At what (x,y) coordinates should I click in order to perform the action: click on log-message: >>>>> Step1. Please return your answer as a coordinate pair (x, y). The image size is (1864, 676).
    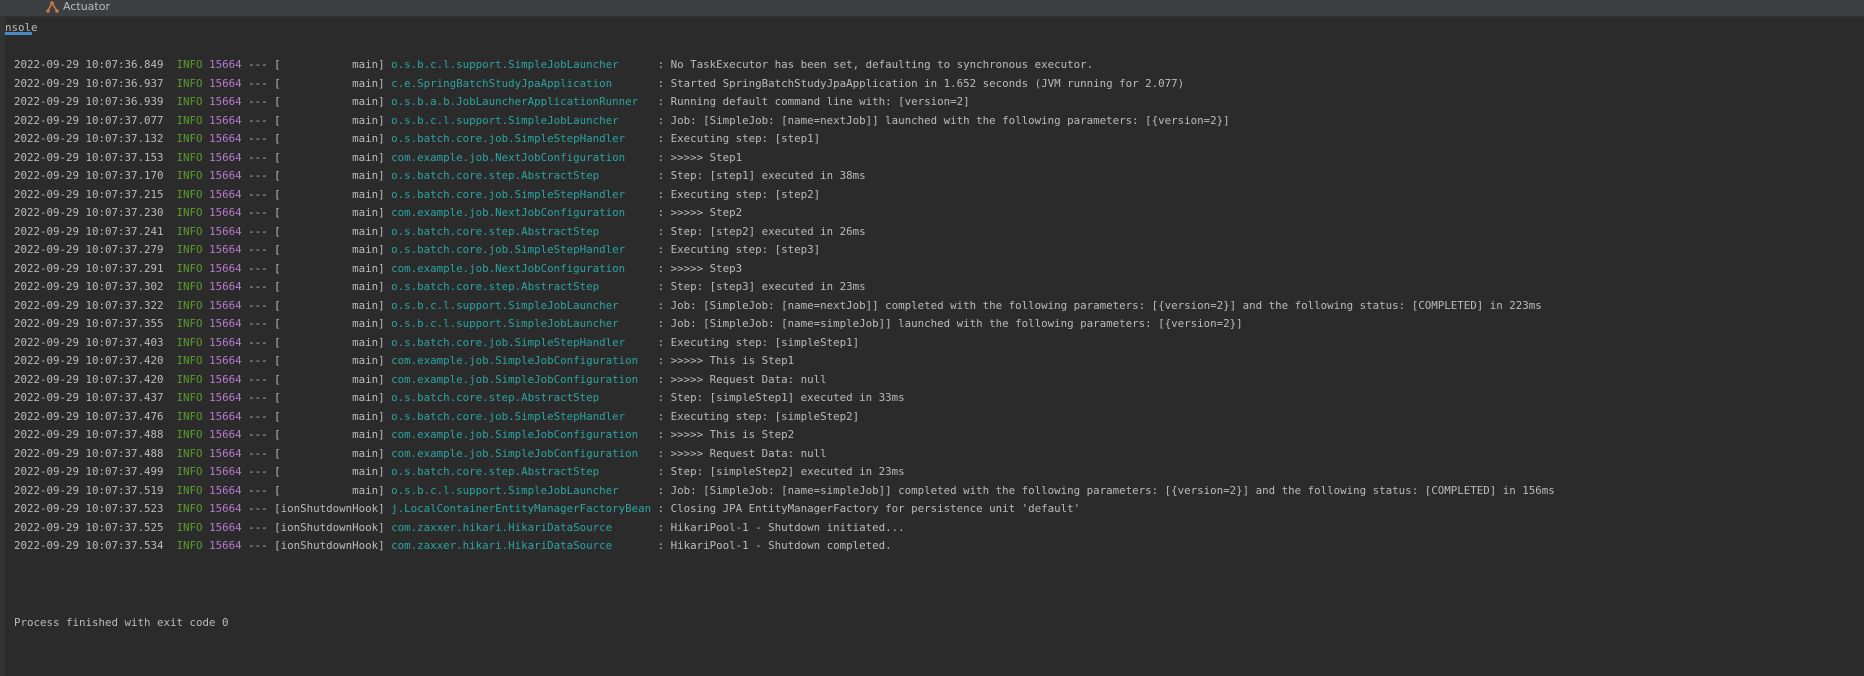
    Looking at the image, I should click on (706, 157).